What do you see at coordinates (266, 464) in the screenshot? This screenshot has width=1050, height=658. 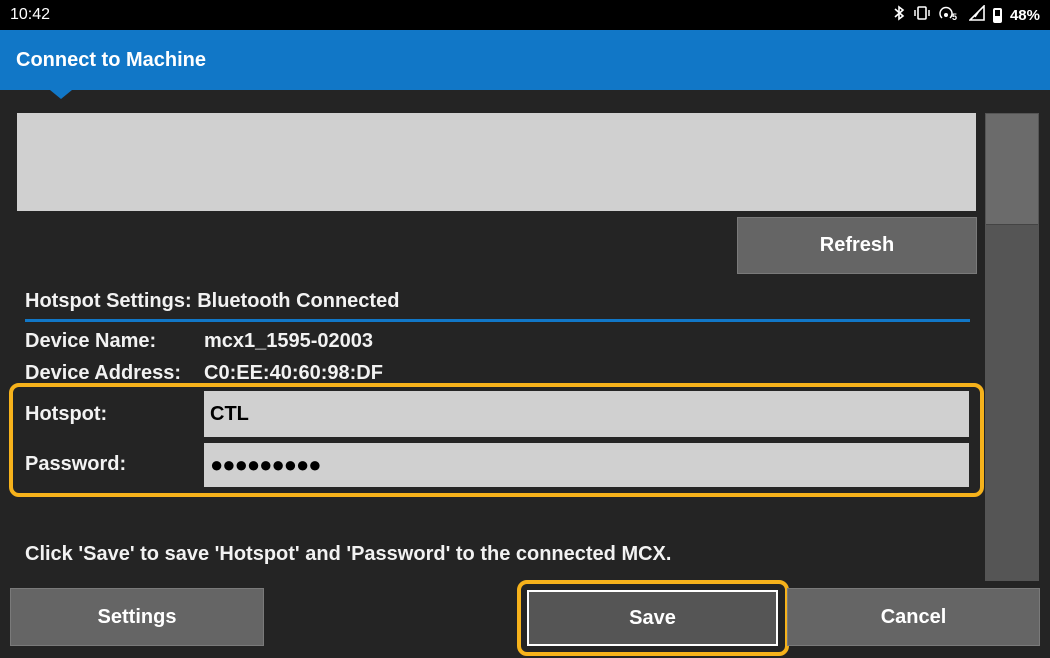 I see `password-input-value: ●●●●●●●●●` at bounding box center [266, 464].